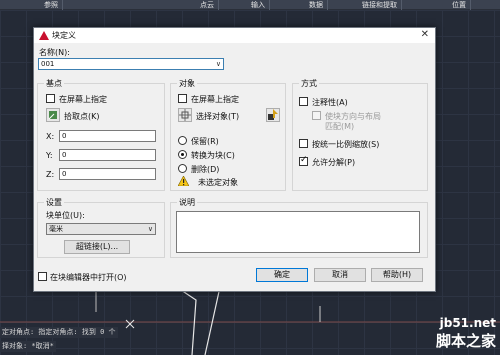  Describe the element at coordinates (54, 52) in the screenshot. I see `name-label: 名称(N):` at that location.